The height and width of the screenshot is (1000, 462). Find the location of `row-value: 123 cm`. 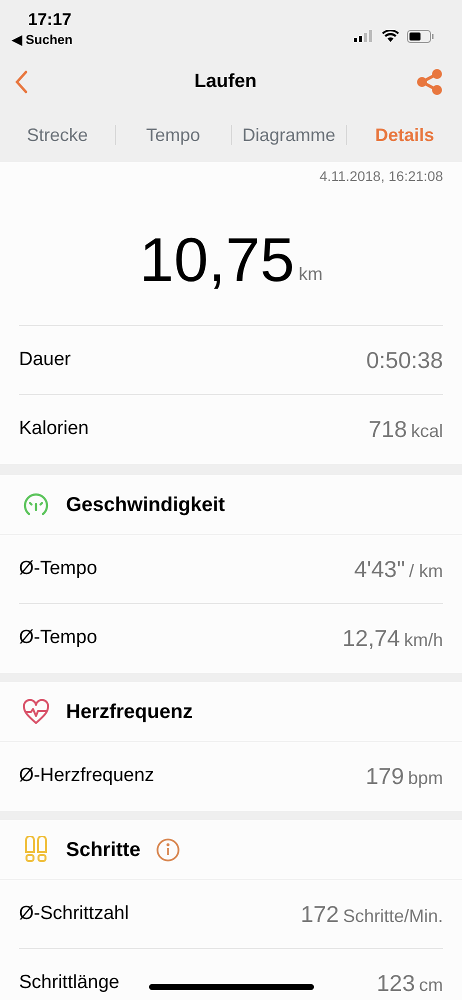

row-value: 123 cm is located at coordinates (409, 983).